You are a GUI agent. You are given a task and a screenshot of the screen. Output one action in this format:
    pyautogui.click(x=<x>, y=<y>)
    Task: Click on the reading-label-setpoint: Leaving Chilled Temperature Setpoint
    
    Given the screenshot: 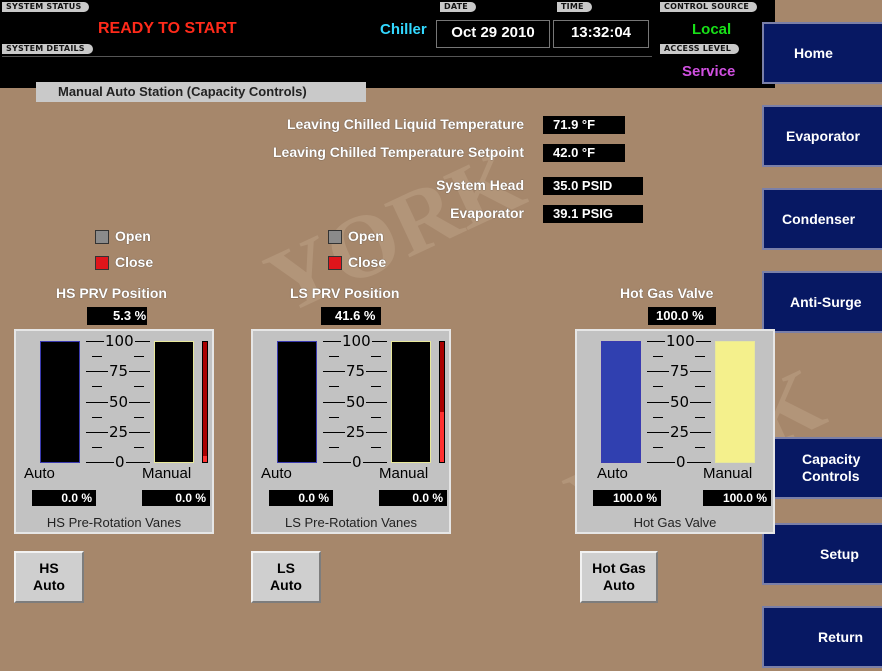 What is the action you would take?
    pyautogui.click(x=398, y=152)
    